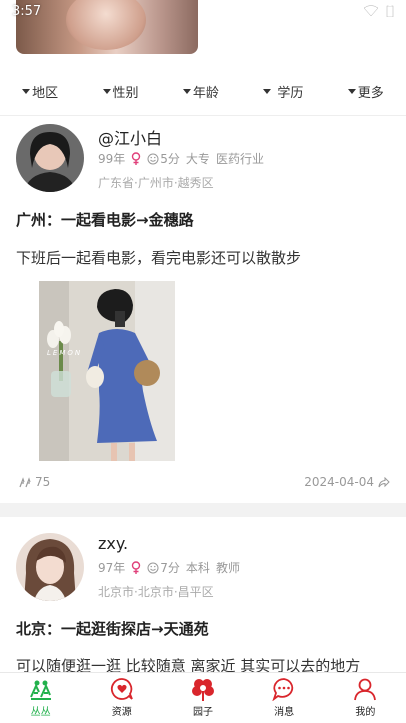 The image size is (406, 723). Describe the element at coordinates (197, 568) in the screenshot. I see `education: 本科` at that location.